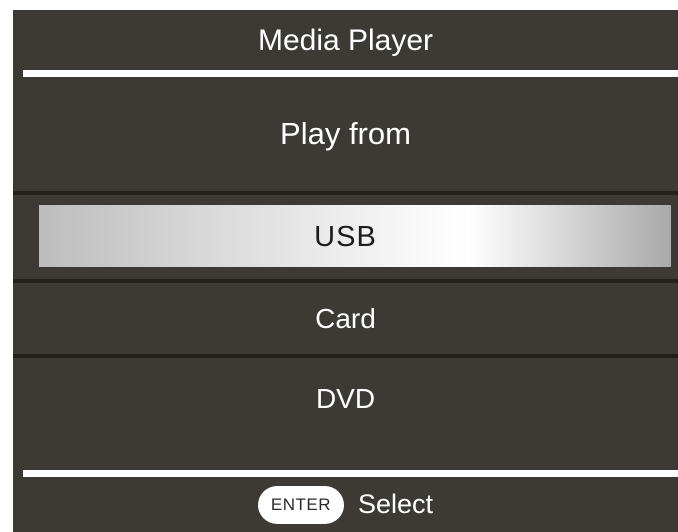 This screenshot has height=532, width=678. I want to click on menu-prompt: Play from, so click(345, 133).